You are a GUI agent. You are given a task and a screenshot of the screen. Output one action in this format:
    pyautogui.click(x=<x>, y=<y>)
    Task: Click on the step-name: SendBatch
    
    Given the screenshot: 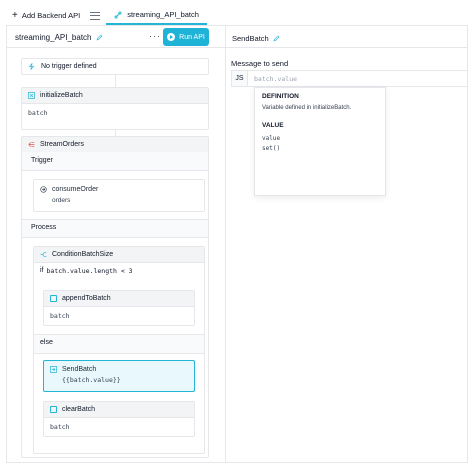 What is the action you would take?
    pyautogui.click(x=256, y=38)
    